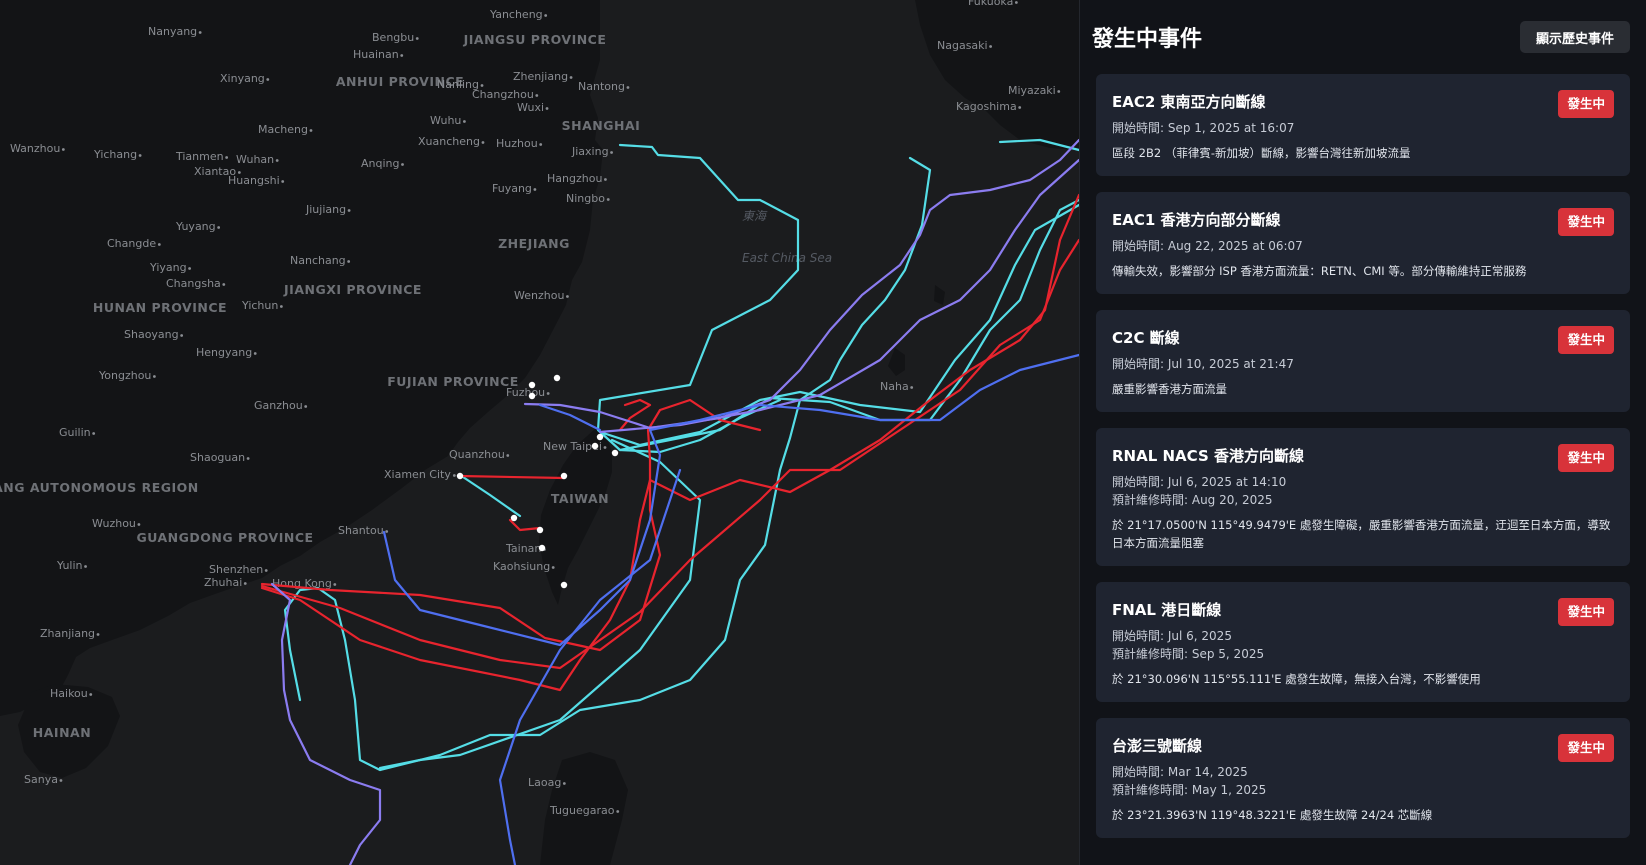 This screenshot has height=865, width=1646. Describe the element at coordinates (1189, 102) in the screenshot. I see `event-title: EAC2 東南亞方向斷線` at that location.